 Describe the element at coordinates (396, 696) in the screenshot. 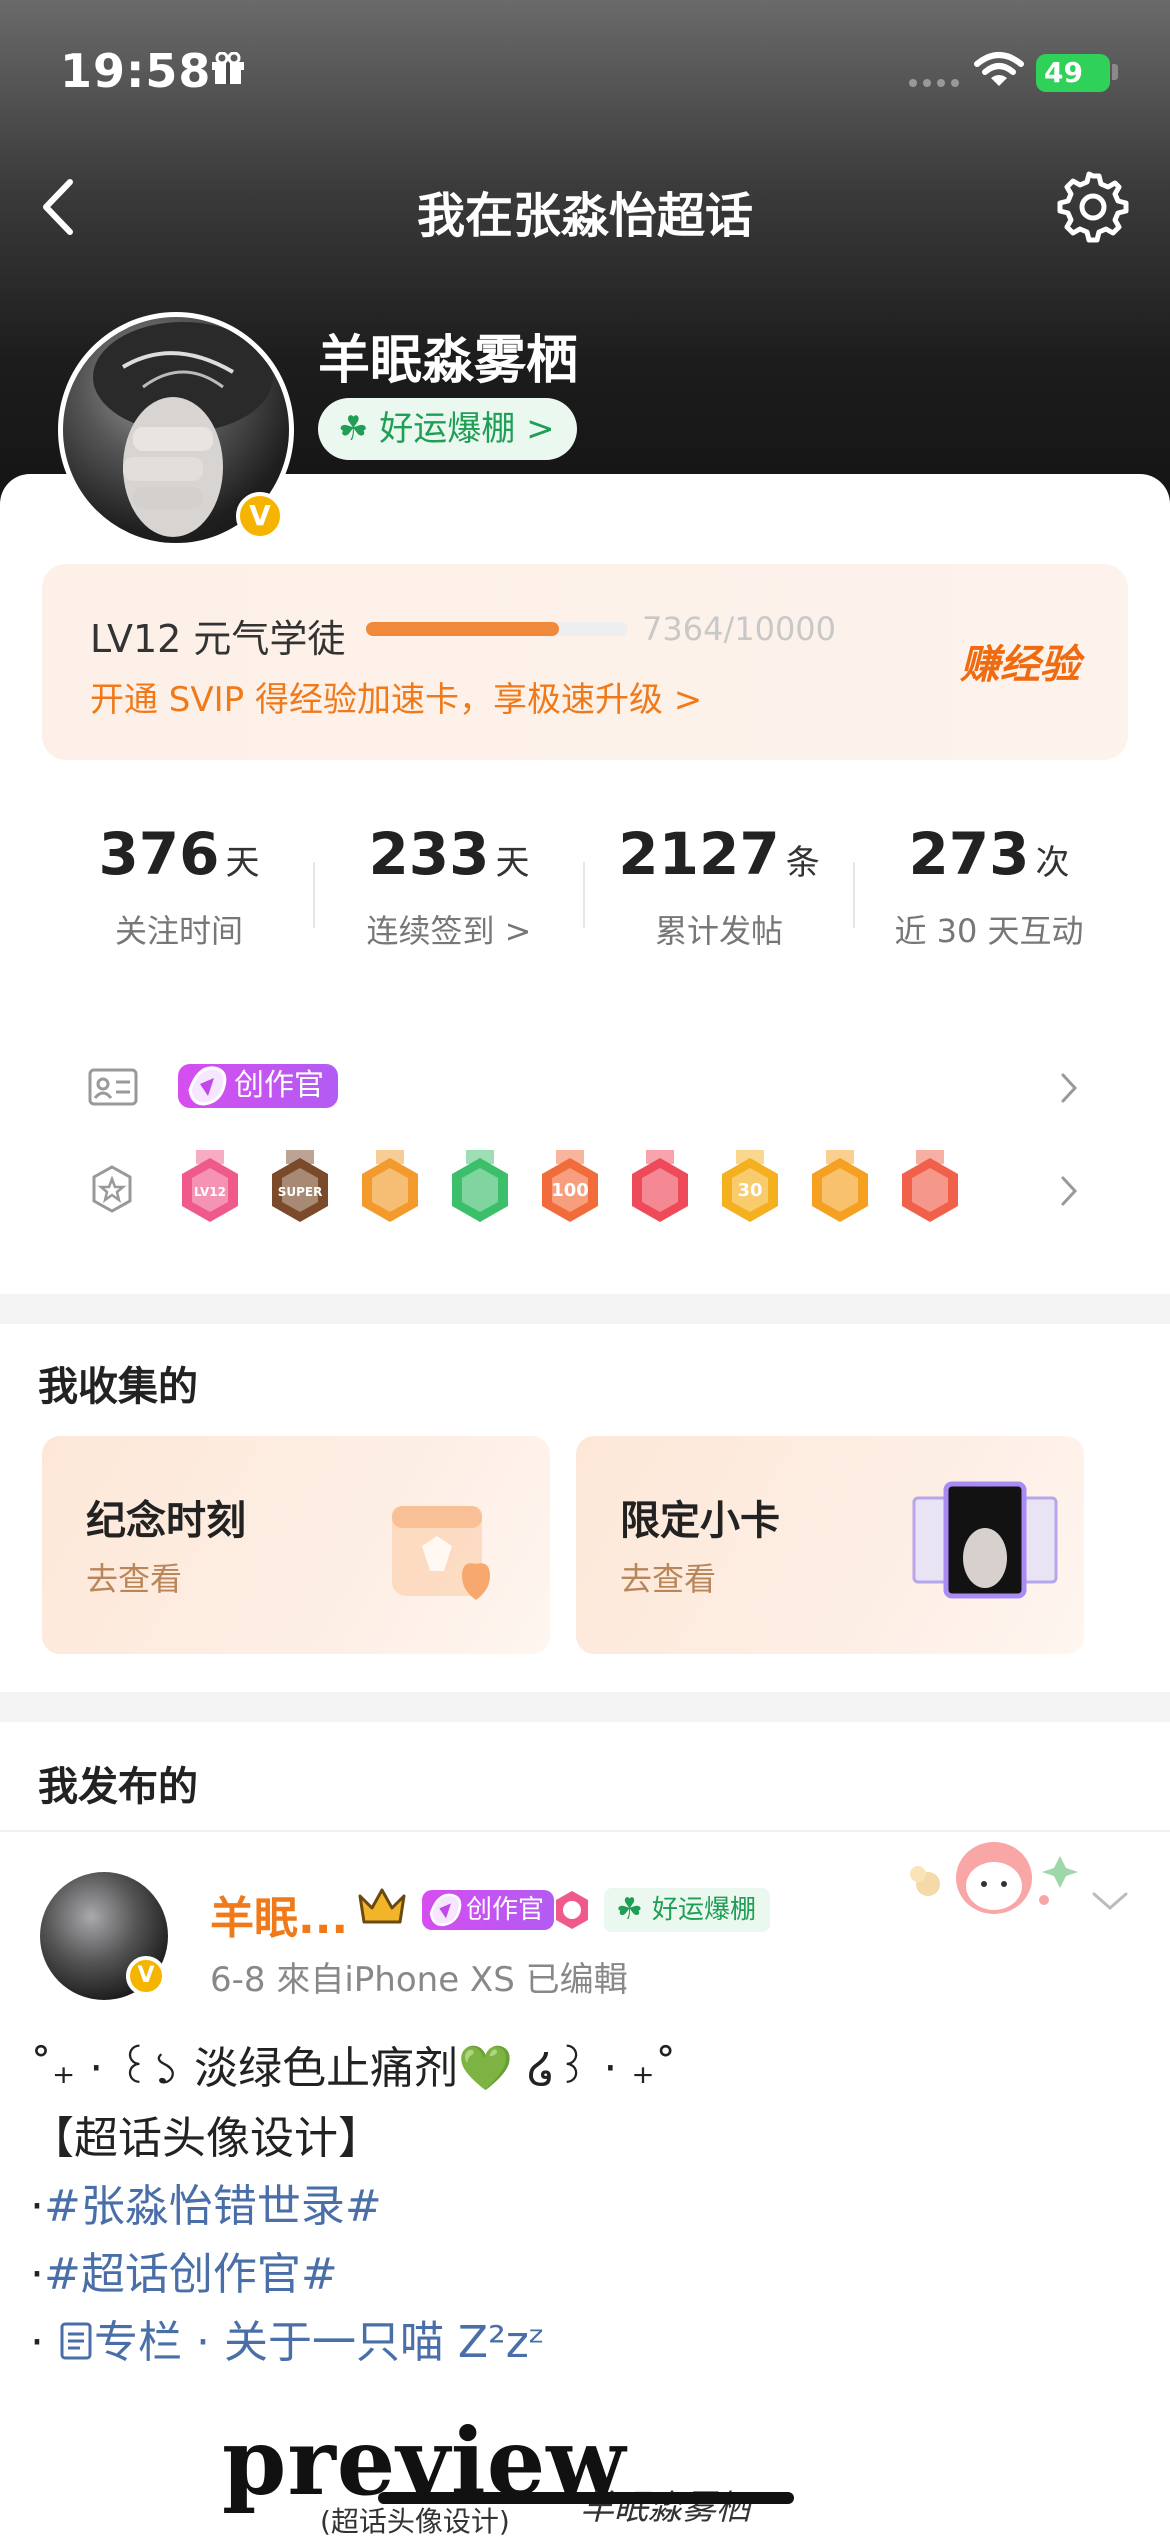

I see `svip-promo-link: 开通 SVIP 得经验加速卡，享极速升级 >` at that location.